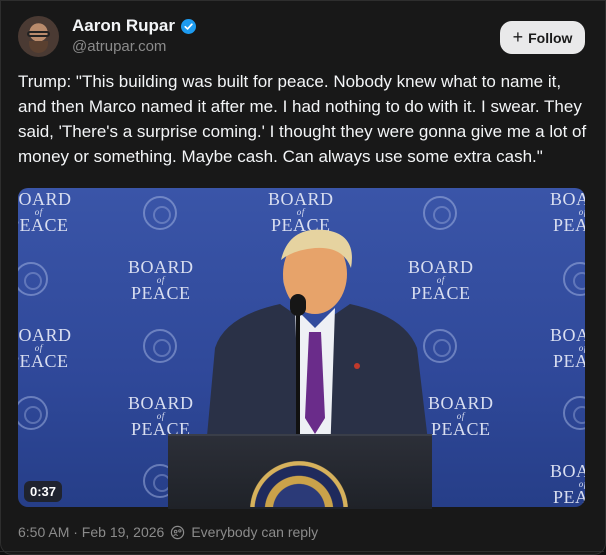 The height and width of the screenshot is (555, 606). I want to click on author-name-row: Aaron Rupar, so click(134, 26).